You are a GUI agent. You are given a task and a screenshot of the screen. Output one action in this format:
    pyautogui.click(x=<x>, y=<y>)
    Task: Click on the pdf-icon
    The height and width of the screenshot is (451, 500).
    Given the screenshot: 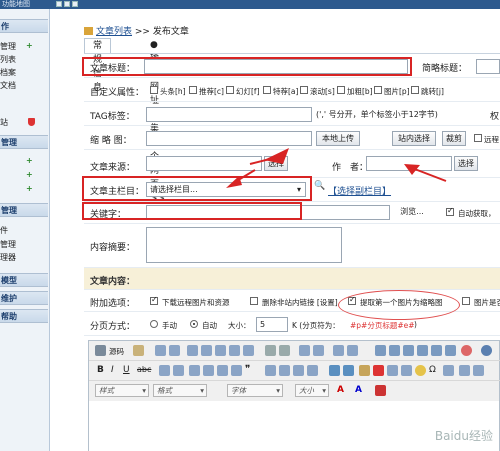 What is the action you would take?
    pyautogui.click(x=380, y=390)
    